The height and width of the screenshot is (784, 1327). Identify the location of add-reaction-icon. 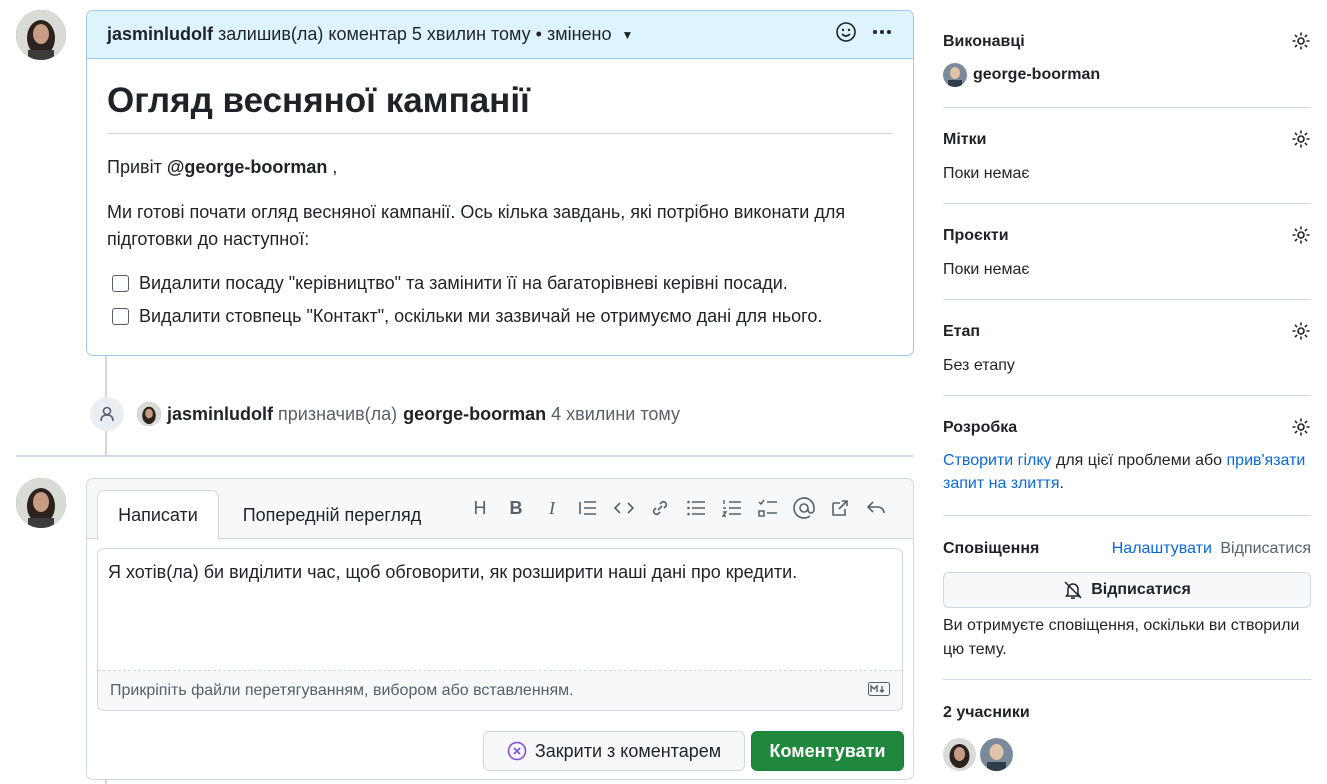
(846, 34).